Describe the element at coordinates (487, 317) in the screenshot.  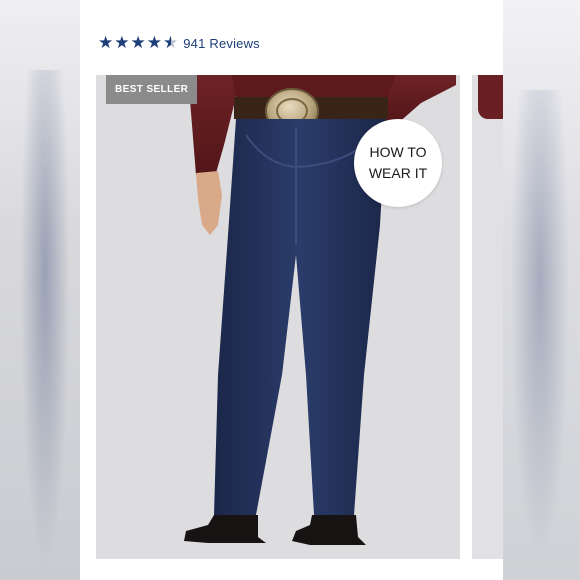
I see `next-product-image-peek` at that location.